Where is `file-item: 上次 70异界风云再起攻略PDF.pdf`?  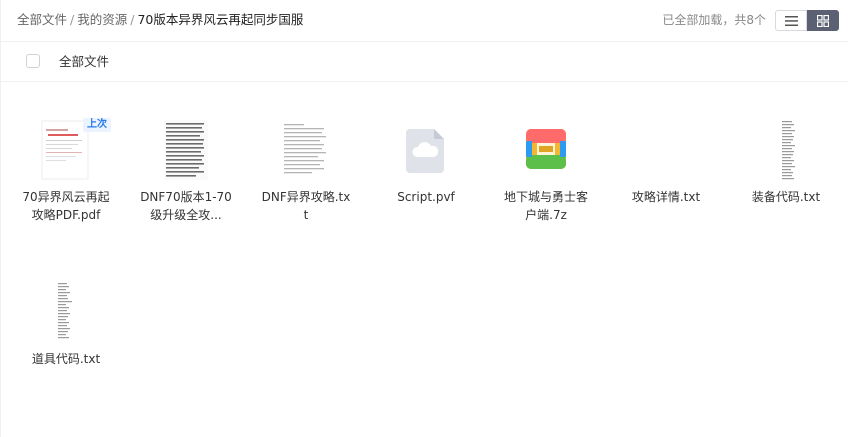 file-item: 上次 70异界风云再起攻略PDF.pdf is located at coordinates (66, 171).